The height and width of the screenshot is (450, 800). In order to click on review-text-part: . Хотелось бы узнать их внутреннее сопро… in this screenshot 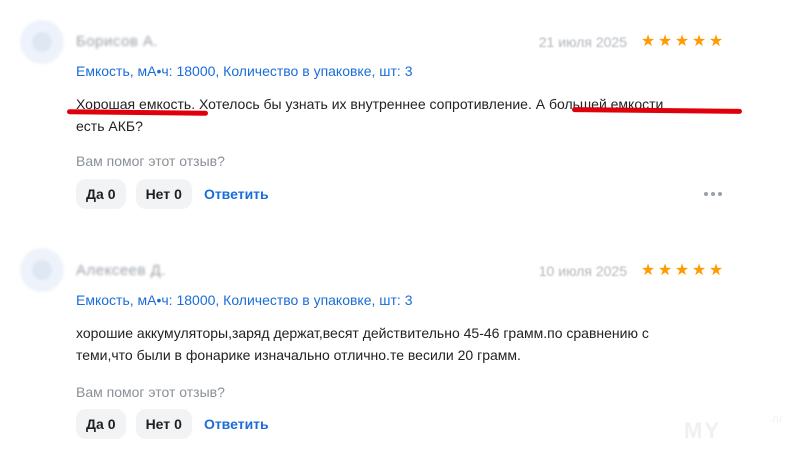, I will do `click(363, 104)`.